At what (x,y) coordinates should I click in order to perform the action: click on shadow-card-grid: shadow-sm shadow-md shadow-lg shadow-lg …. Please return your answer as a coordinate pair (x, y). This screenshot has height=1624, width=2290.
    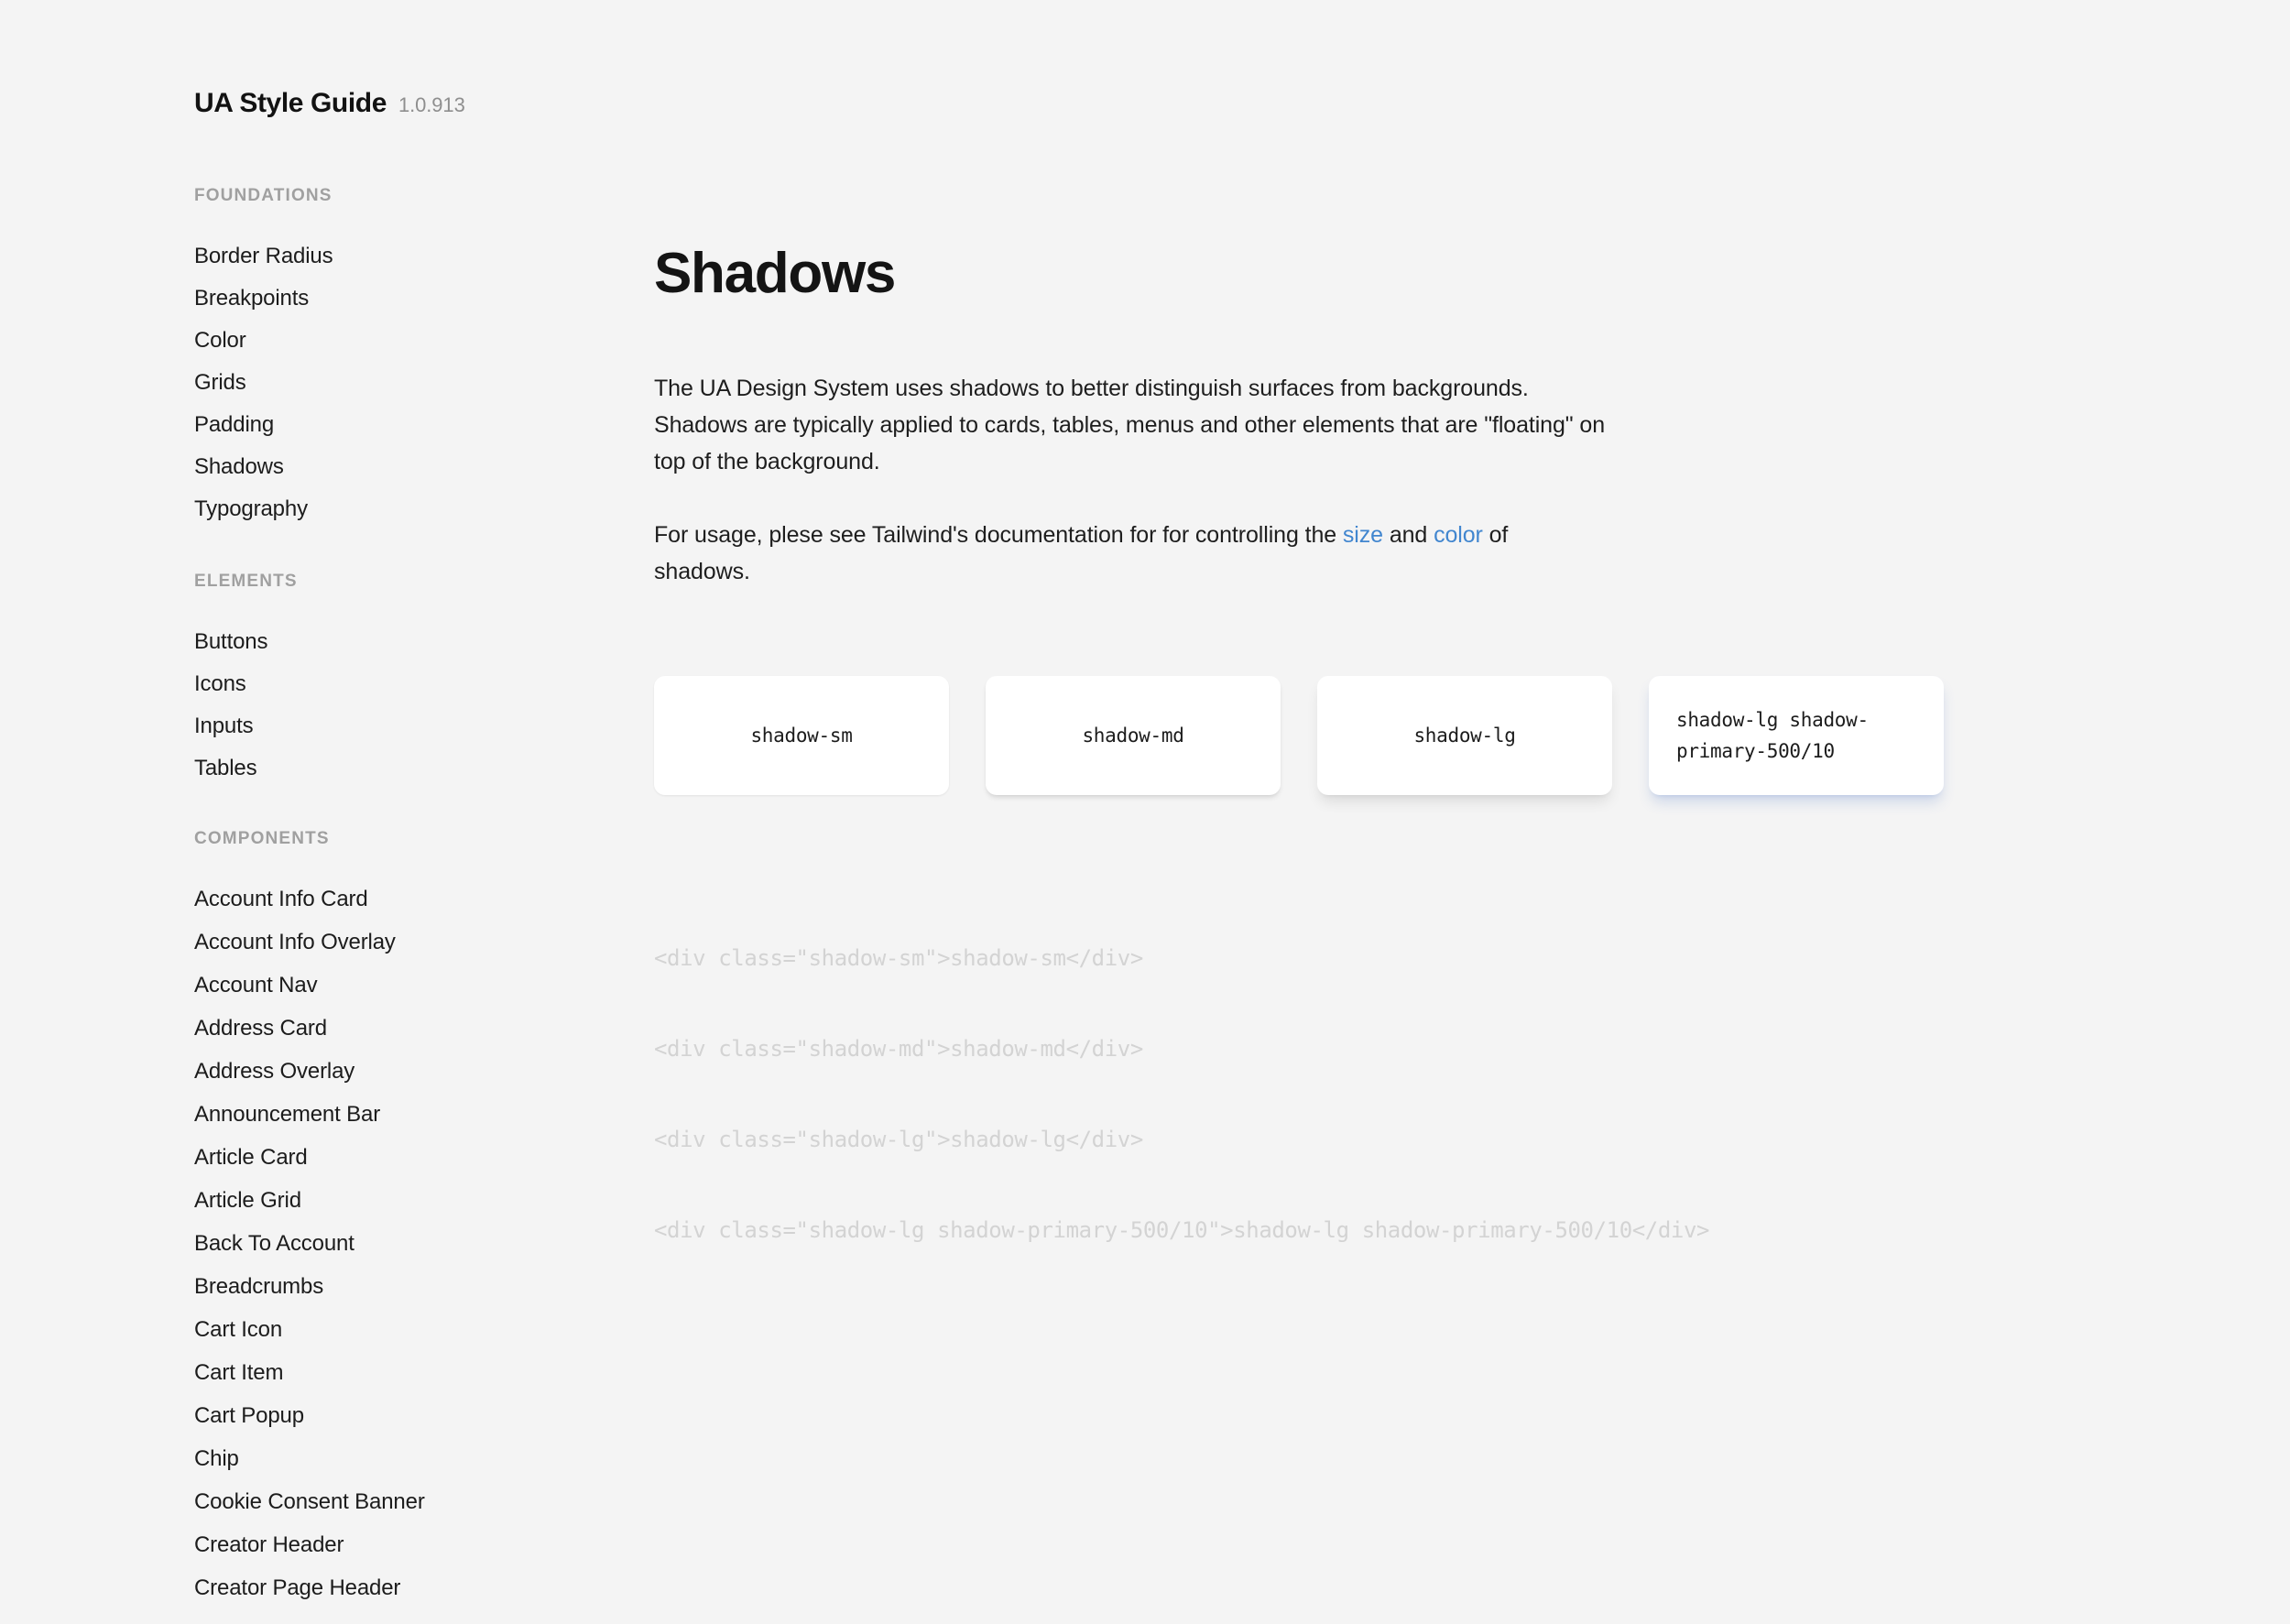
    Looking at the image, I should click on (1472, 735).